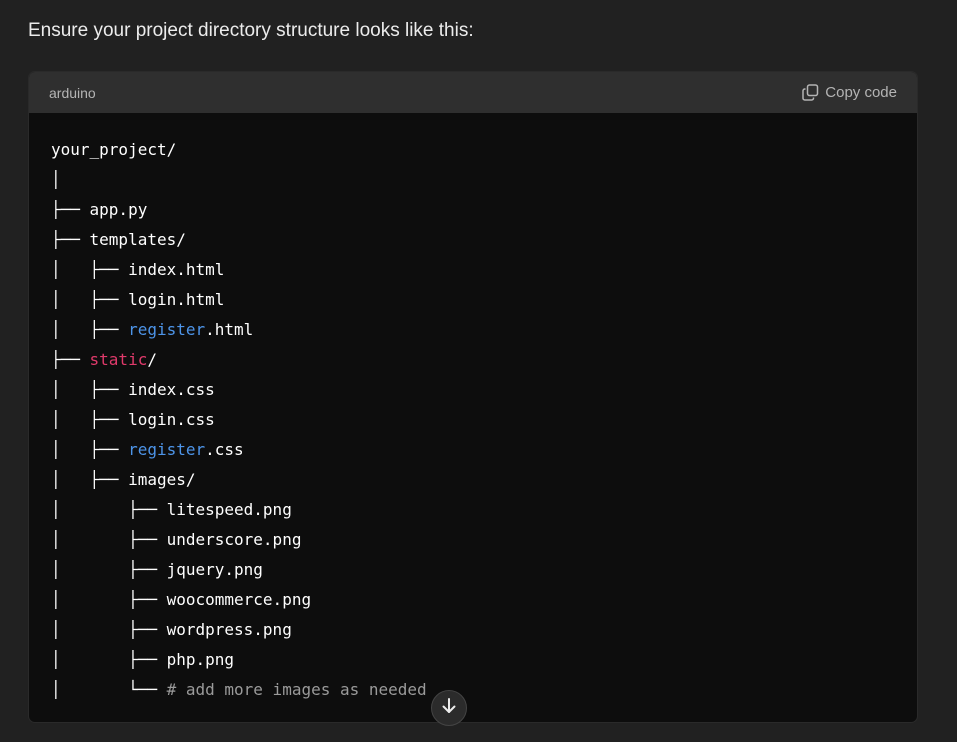 This screenshot has height=742, width=957. Describe the element at coordinates (133, 389) in the screenshot. I see `code-text: │ ├── index.css` at that location.